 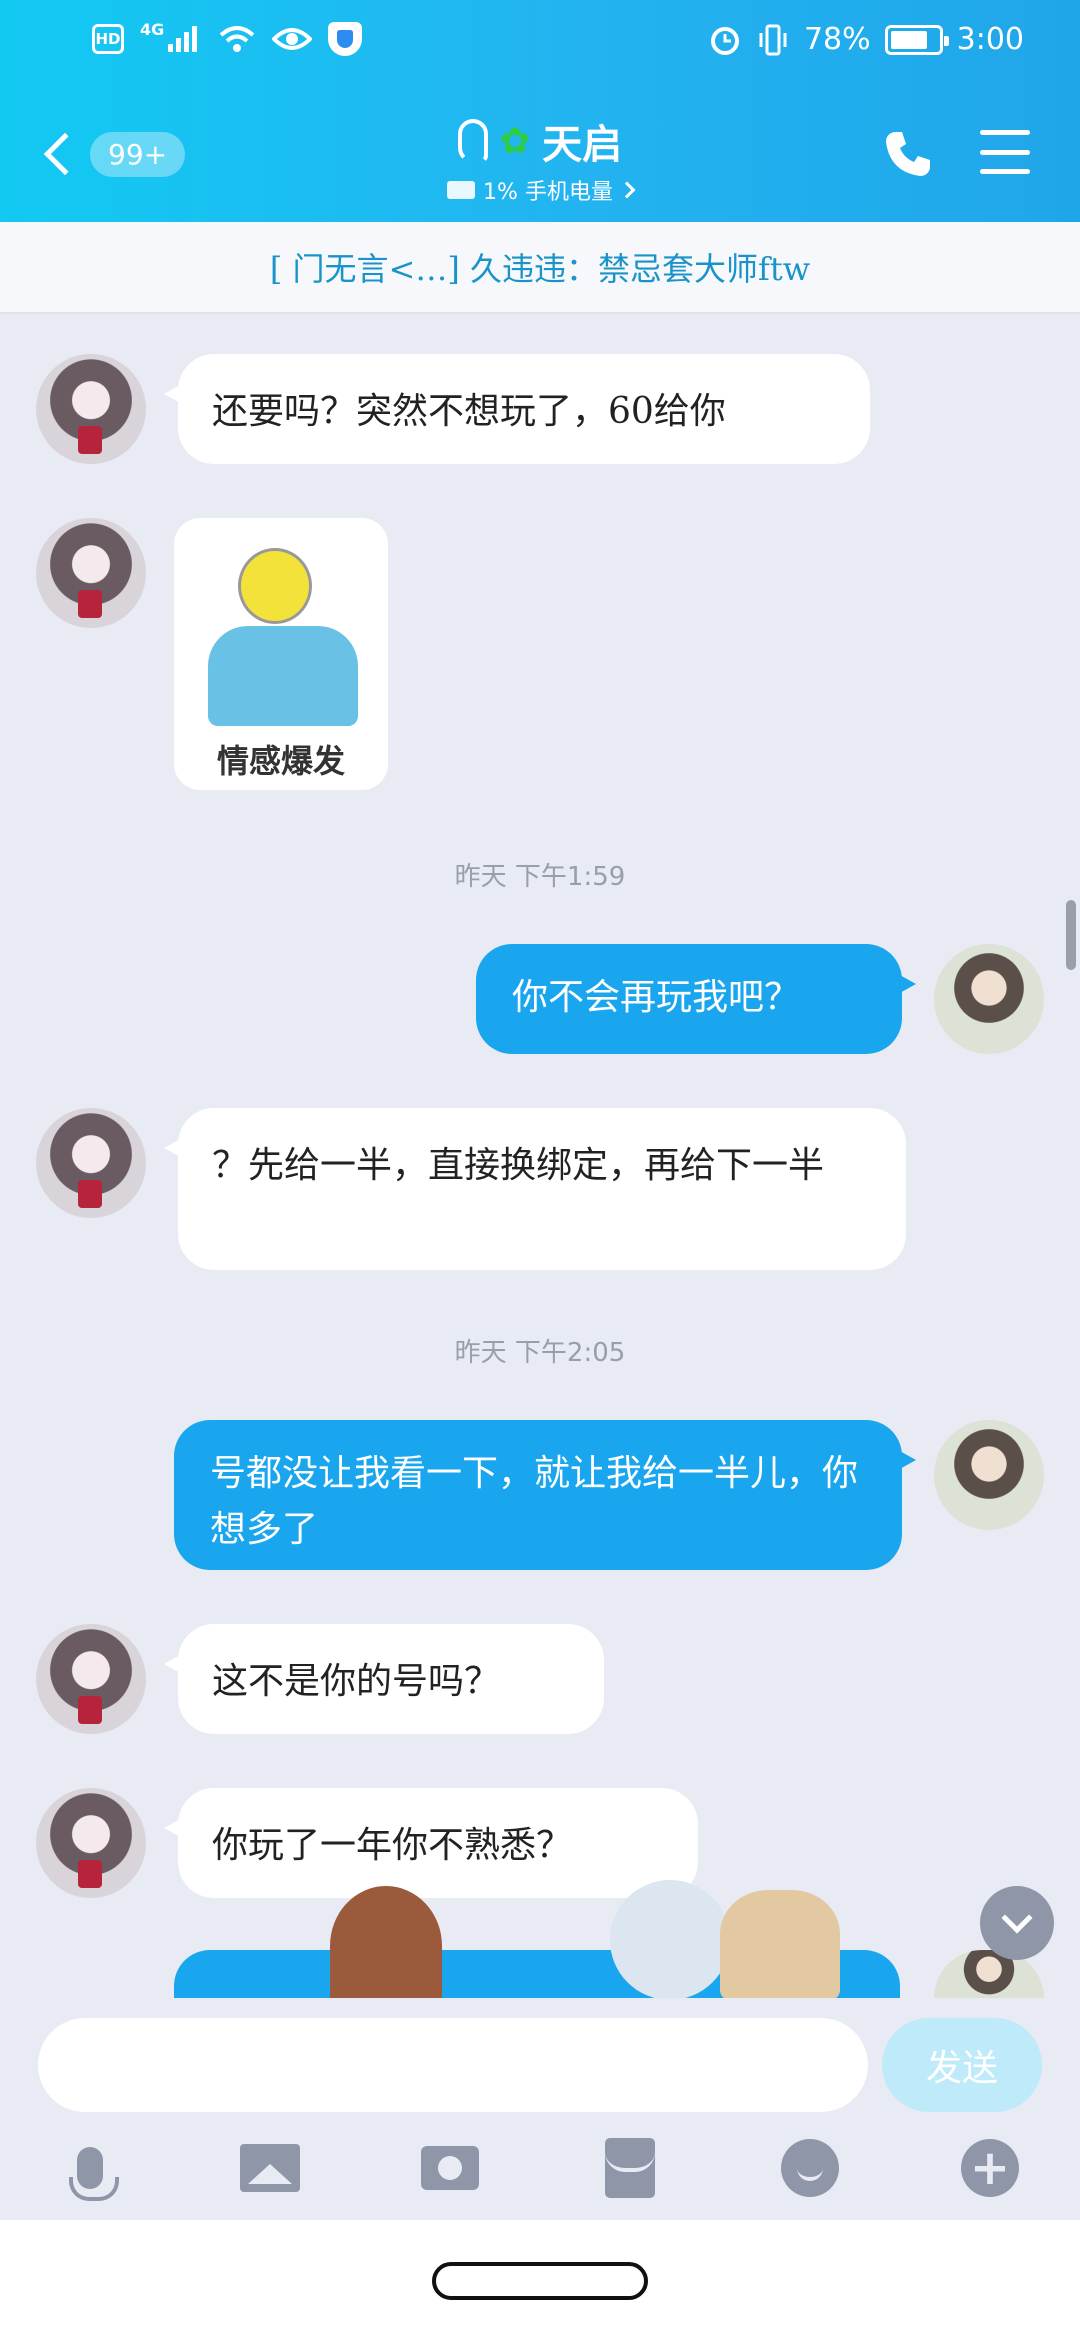 I want to click on message-bubble-right: 号都没让我看一下，就让我给一半儿，你想多了, so click(x=545, y=1495).